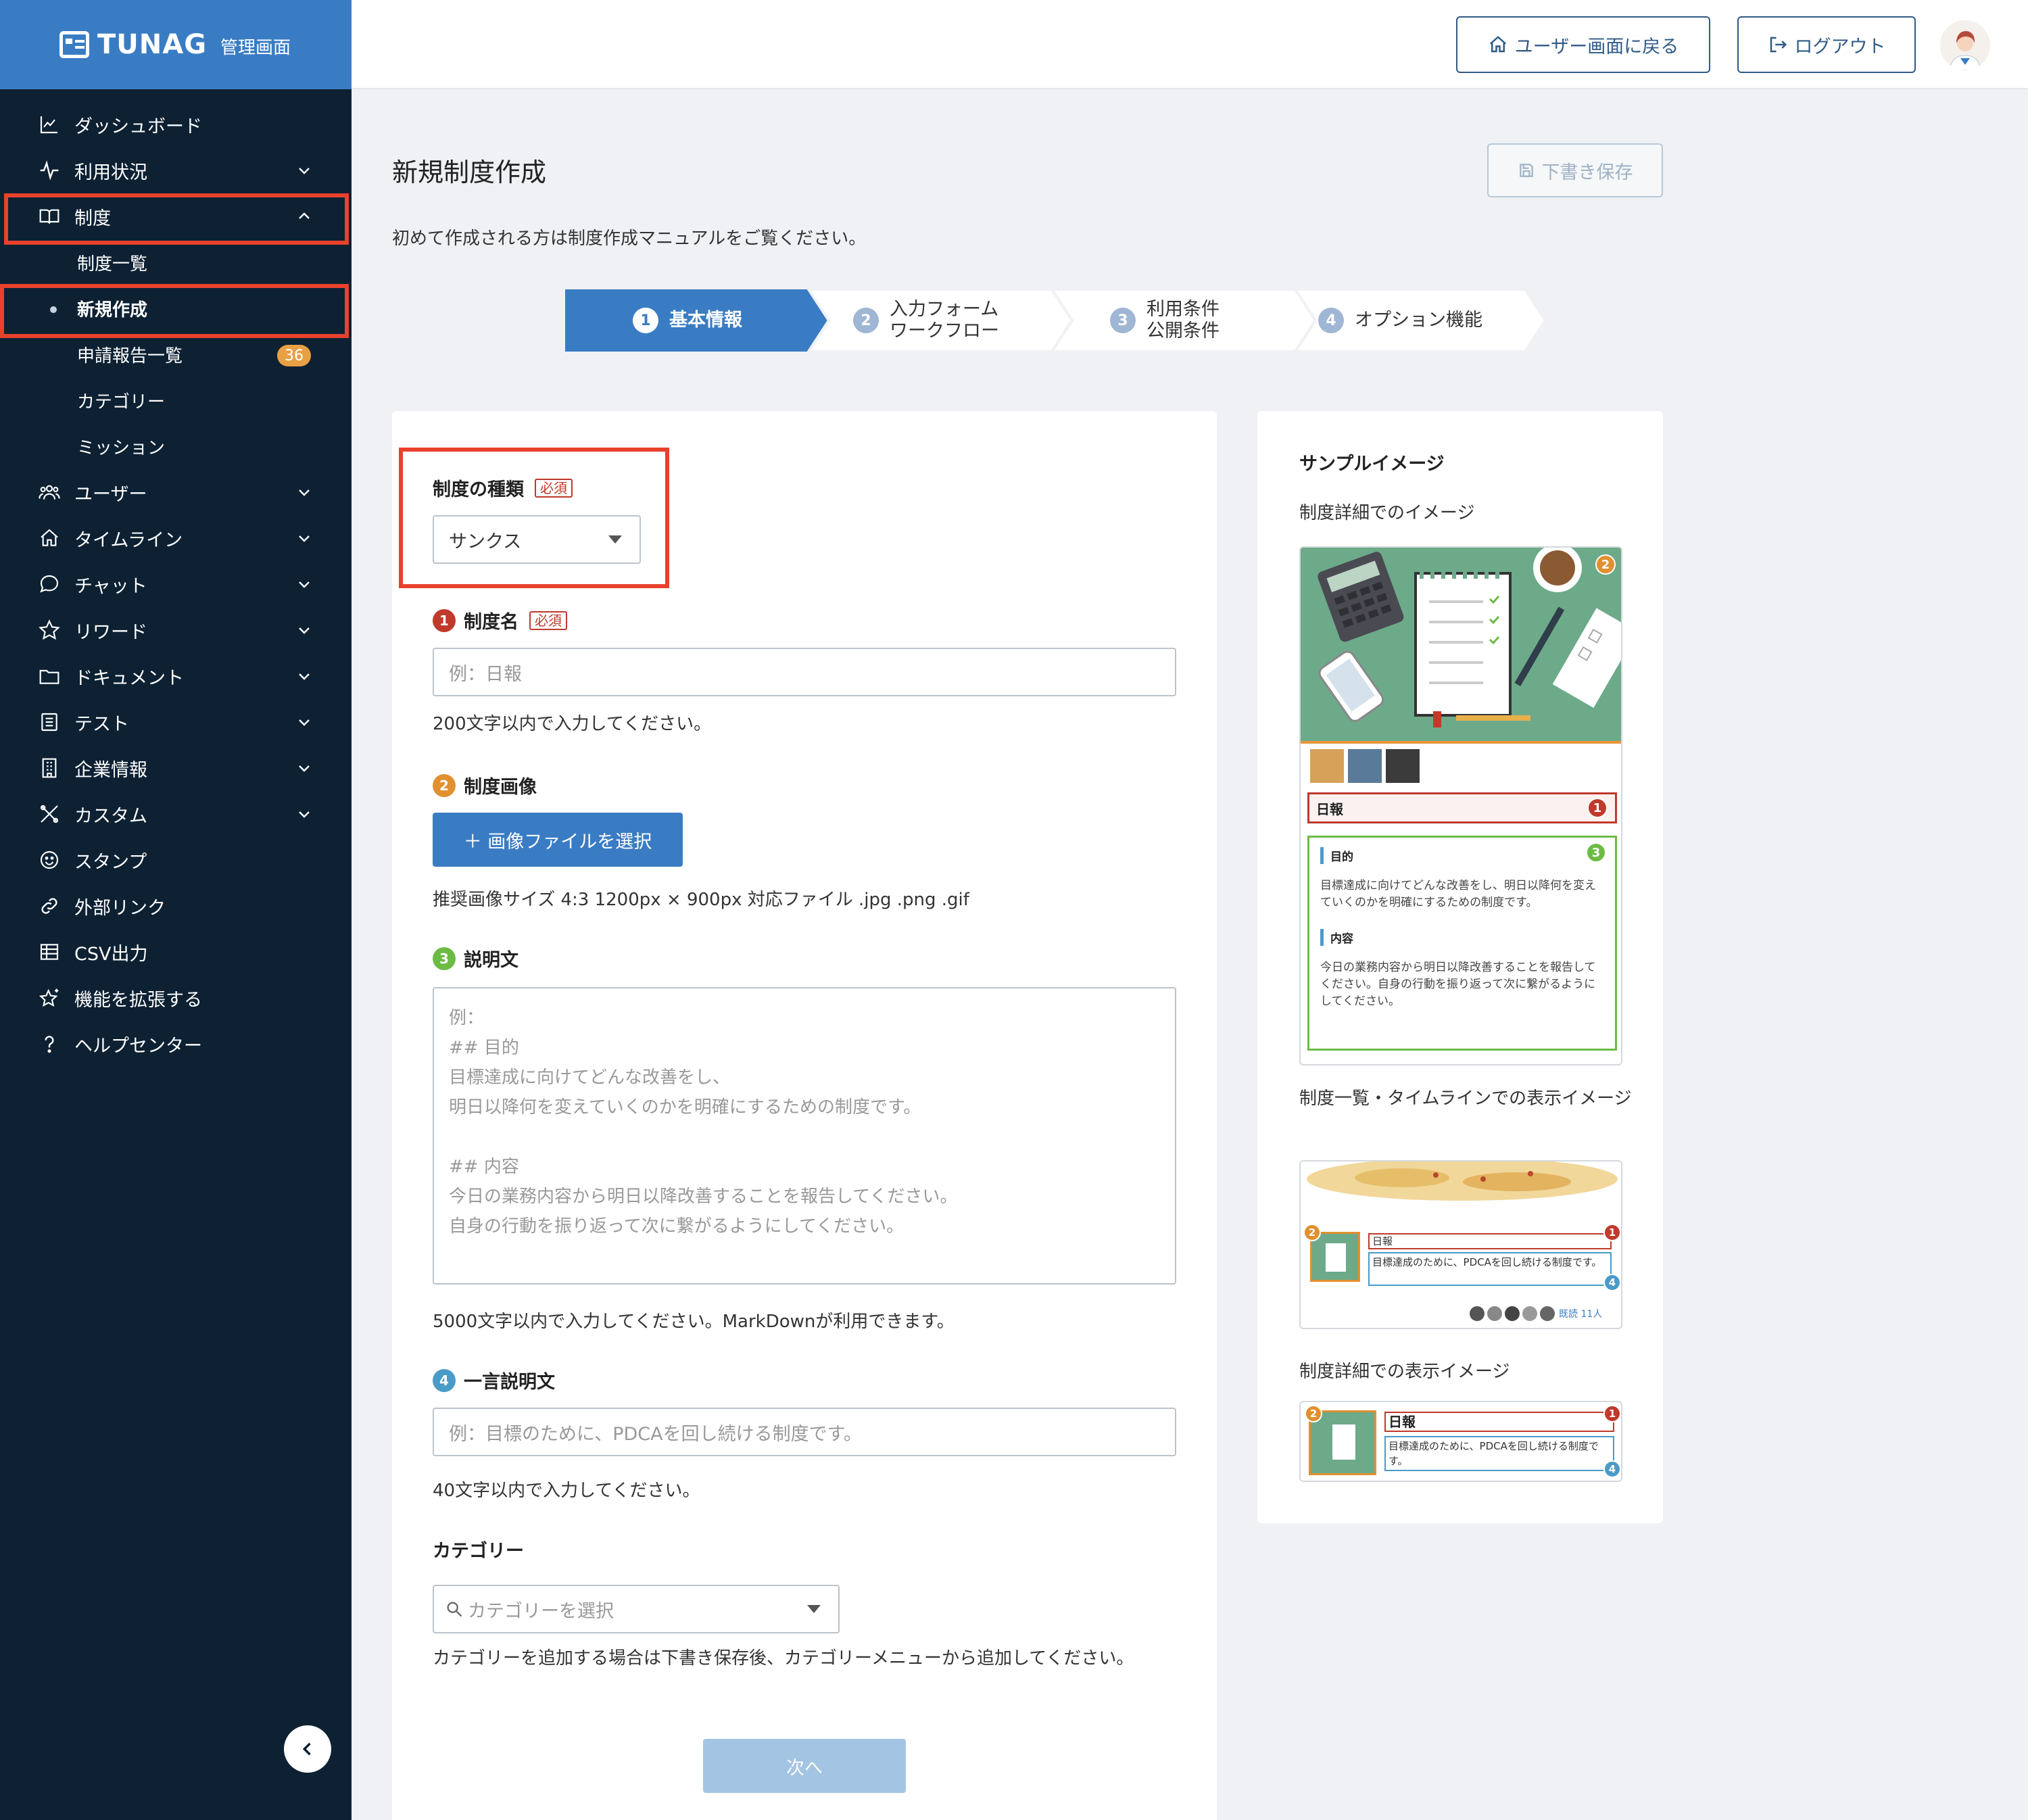 This screenshot has height=1820, width=2028. What do you see at coordinates (176, 400) in the screenshot?
I see `sidebar-subitem-category: カテゴリー` at bounding box center [176, 400].